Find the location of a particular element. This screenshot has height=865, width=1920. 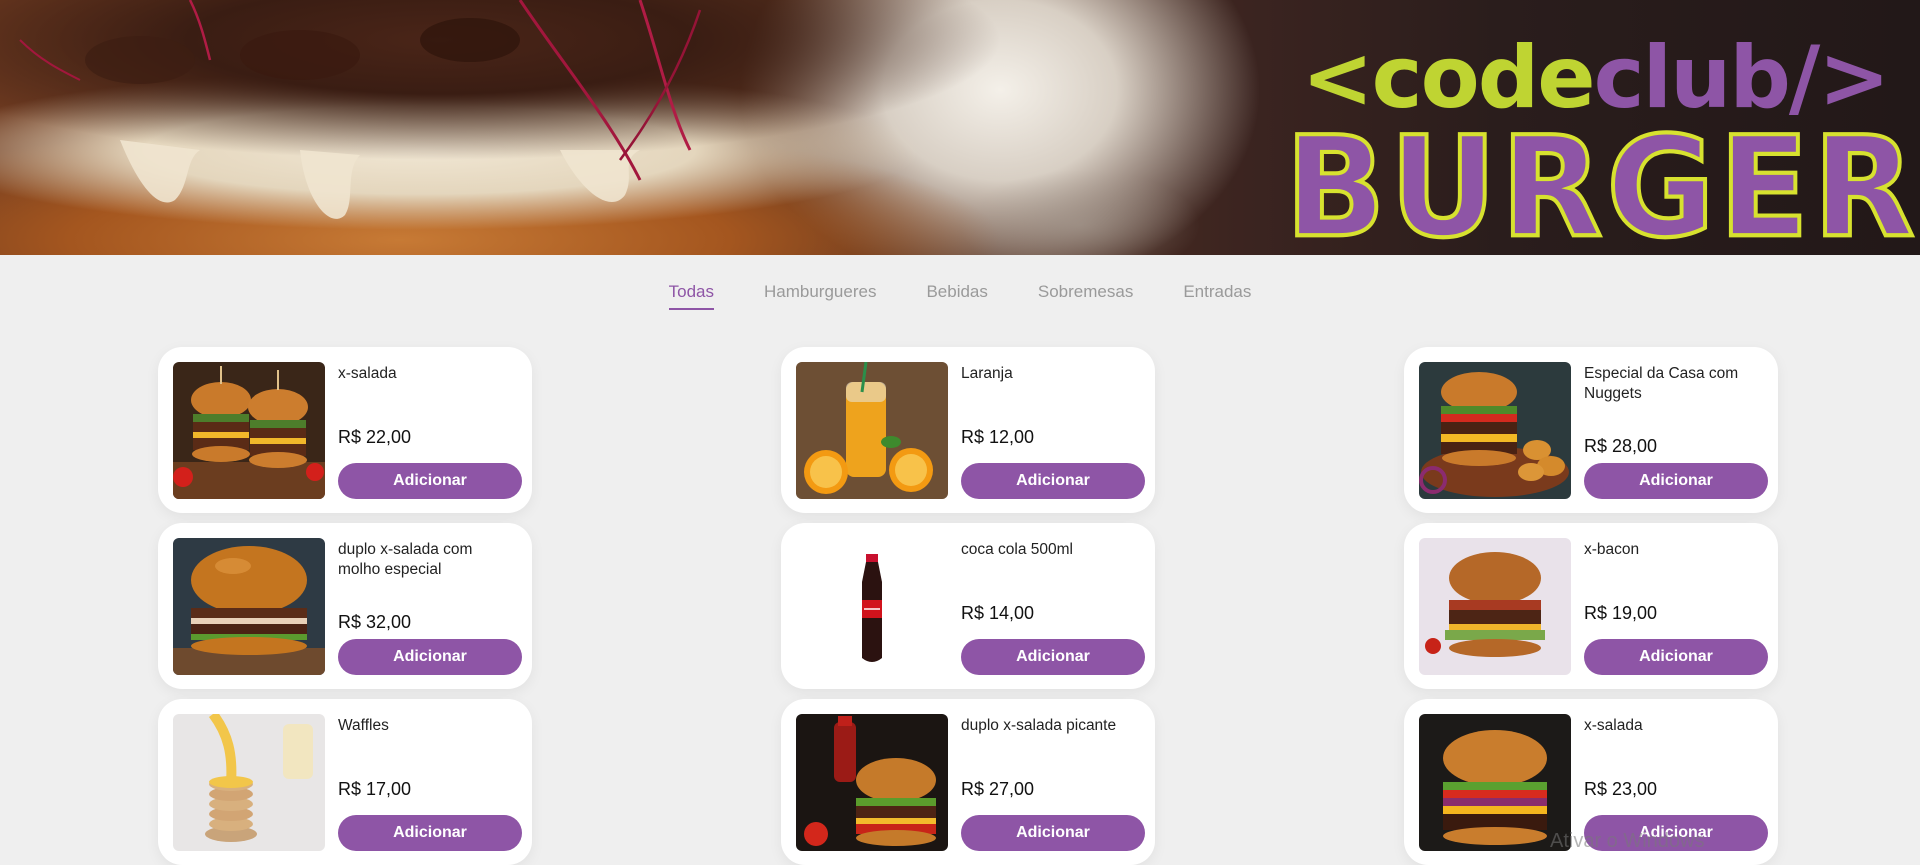

product-card: Waffles R$ 17,00 Adicionar is located at coordinates (345, 782).